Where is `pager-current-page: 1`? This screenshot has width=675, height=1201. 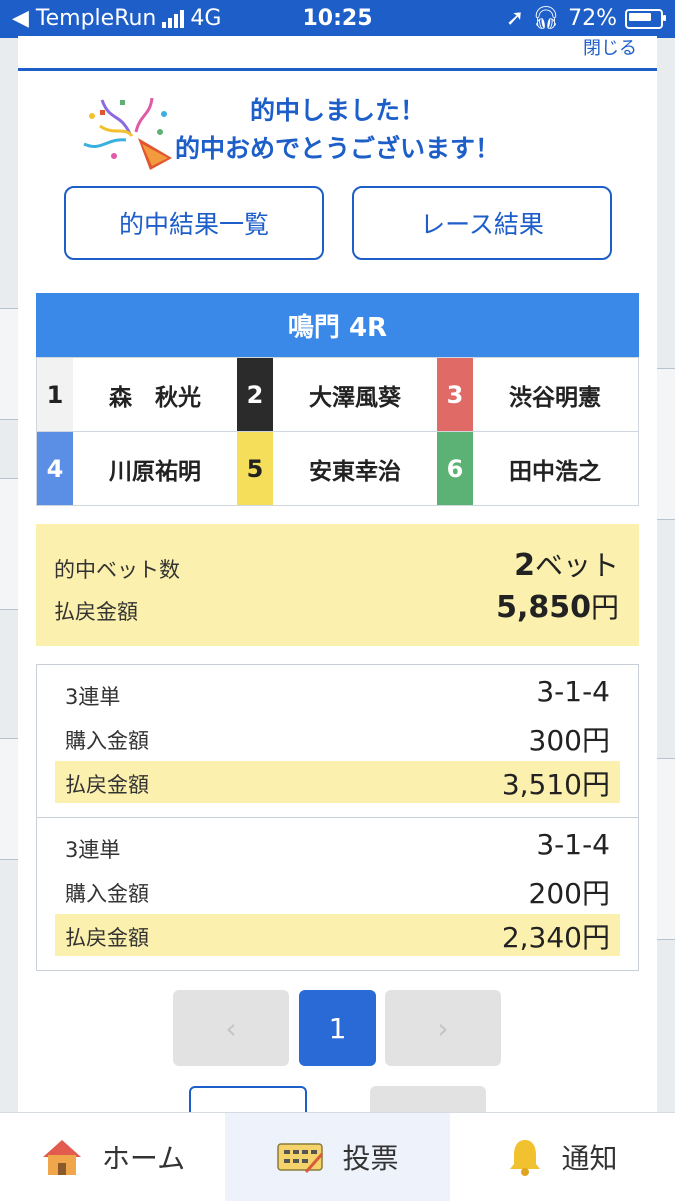
pager-current-page: 1 is located at coordinates (337, 1028).